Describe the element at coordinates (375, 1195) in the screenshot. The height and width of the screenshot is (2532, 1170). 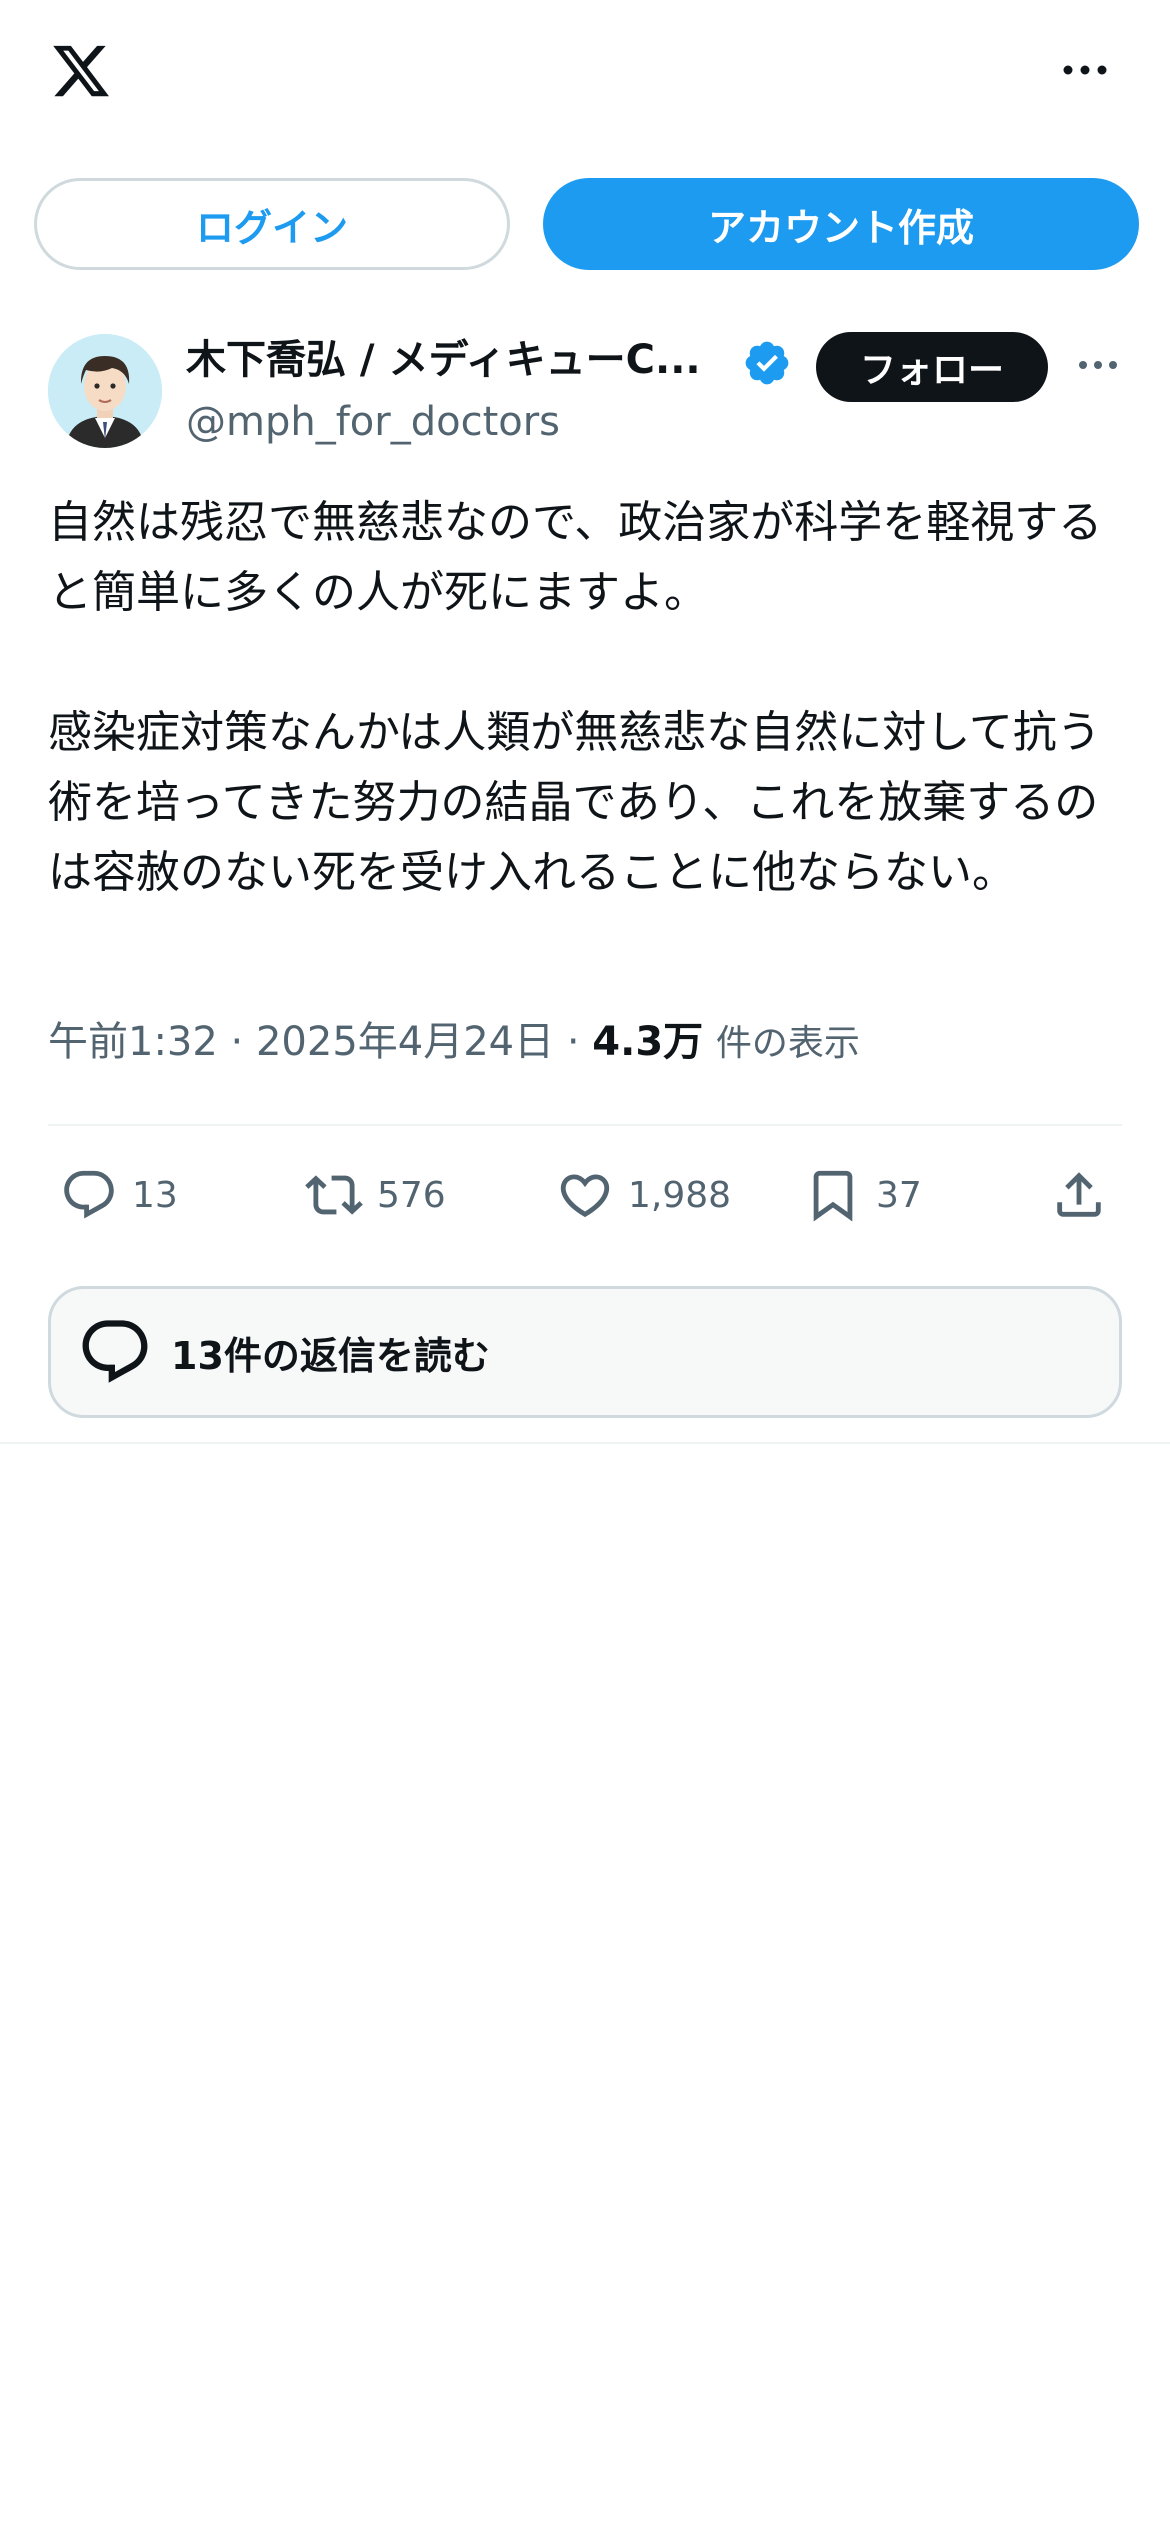
I see `repost-button: 576` at that location.